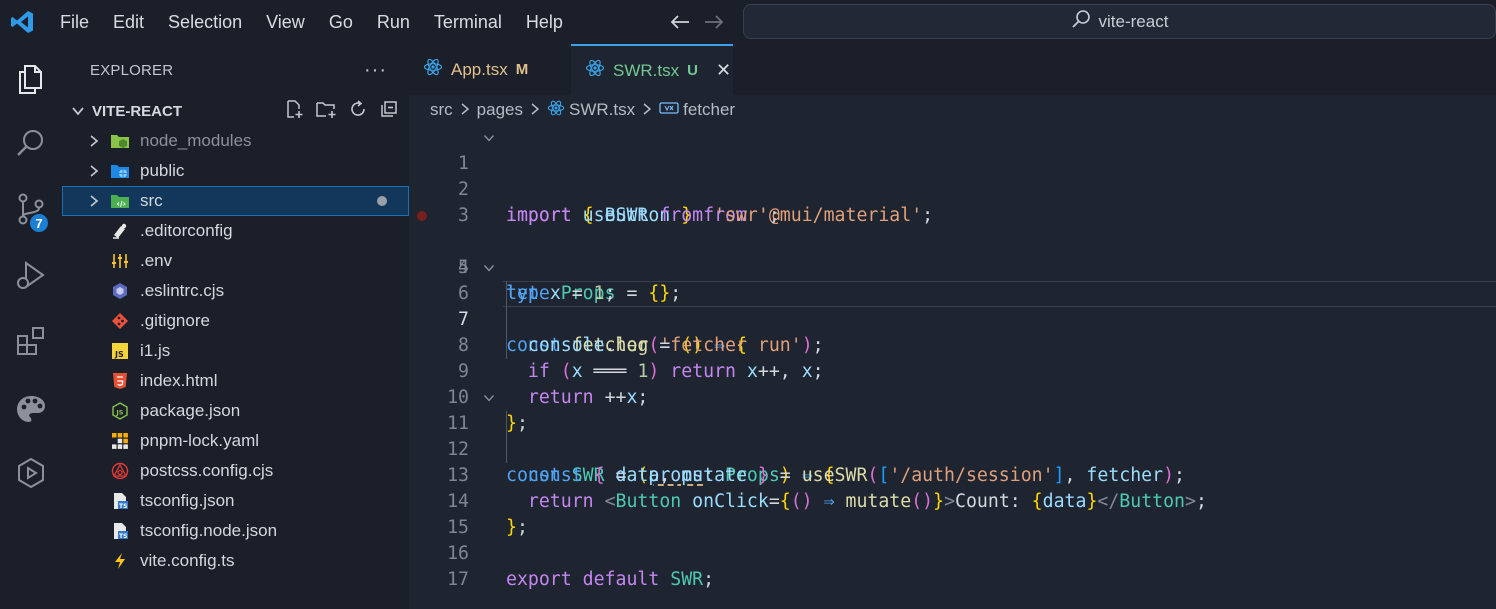 This screenshot has height=609, width=1496. I want to click on tree-item-tsconfig-json: TS tsconfig.json, so click(235, 501).